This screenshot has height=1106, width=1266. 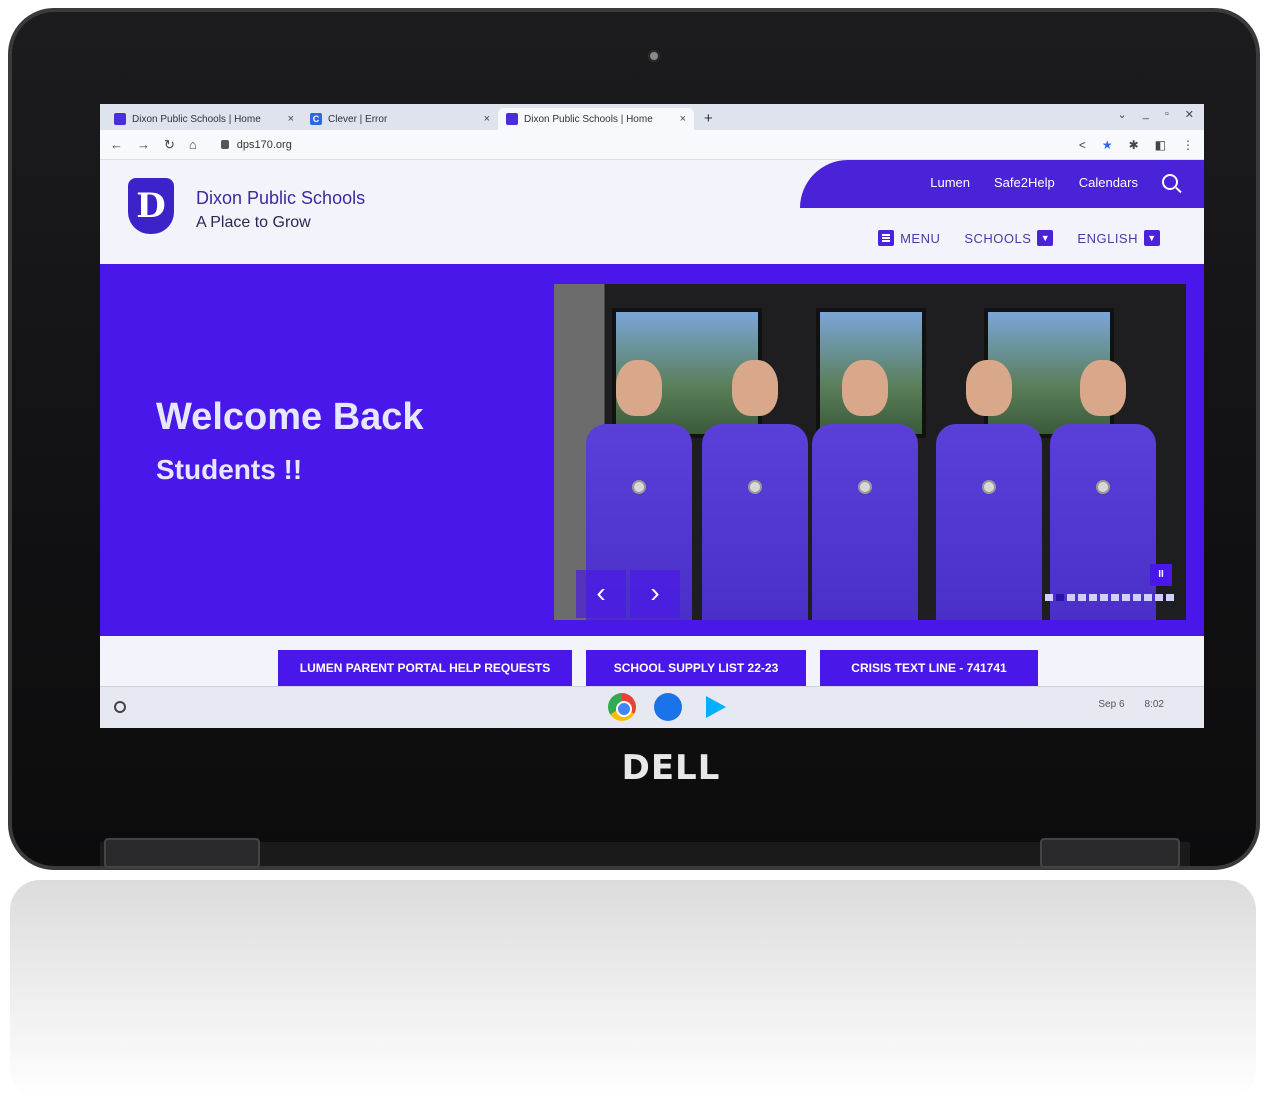 I want to click on extensions-icon: ✱, so click(x=1134, y=145).